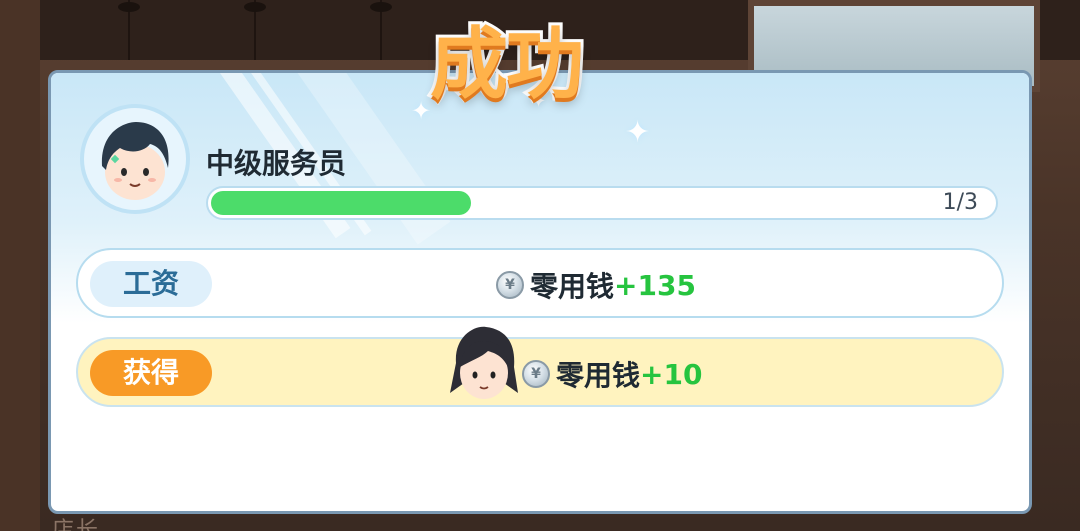  Describe the element at coordinates (151, 284) in the screenshot. I see `salary-tag: 工资` at that location.